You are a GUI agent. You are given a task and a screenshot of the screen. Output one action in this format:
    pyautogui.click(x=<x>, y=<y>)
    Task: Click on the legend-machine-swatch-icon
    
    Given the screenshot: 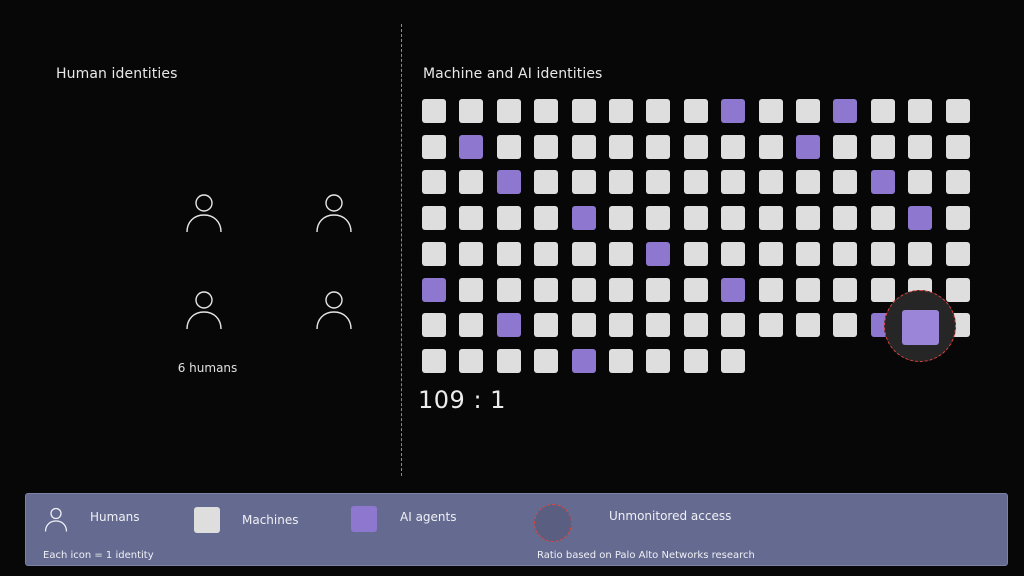 What is the action you would take?
    pyautogui.click(x=207, y=520)
    